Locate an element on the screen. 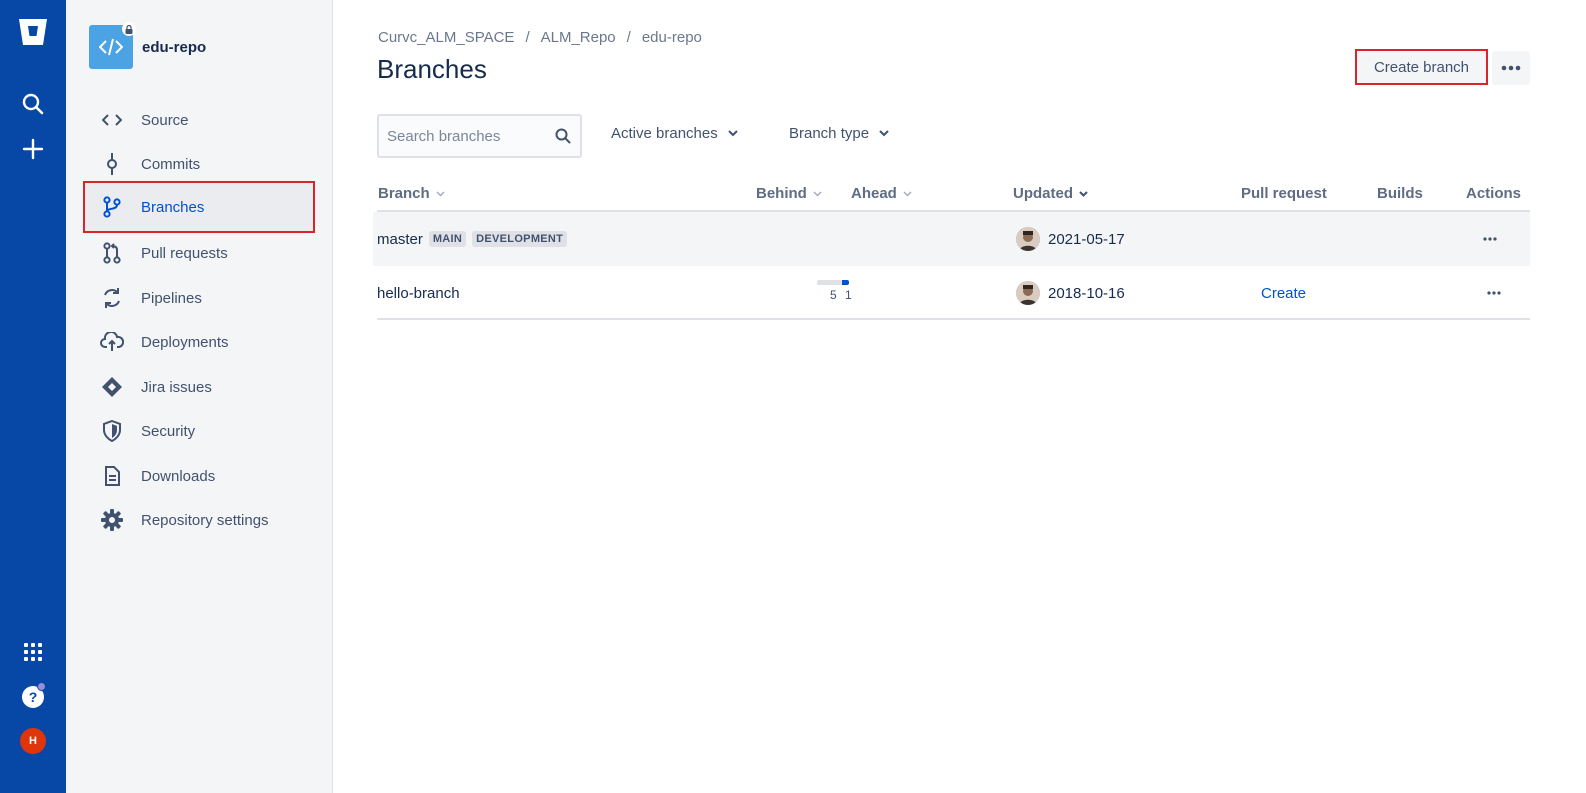  search-branches-field is located at coordinates (479, 136).